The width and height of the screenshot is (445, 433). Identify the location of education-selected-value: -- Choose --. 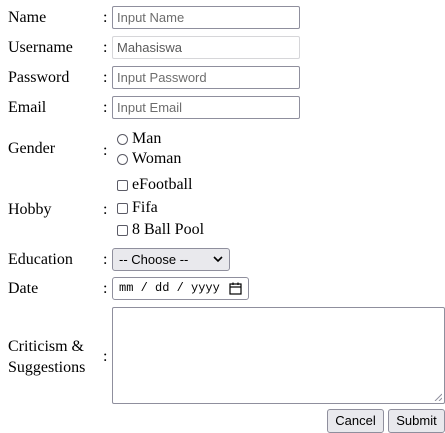
(154, 259).